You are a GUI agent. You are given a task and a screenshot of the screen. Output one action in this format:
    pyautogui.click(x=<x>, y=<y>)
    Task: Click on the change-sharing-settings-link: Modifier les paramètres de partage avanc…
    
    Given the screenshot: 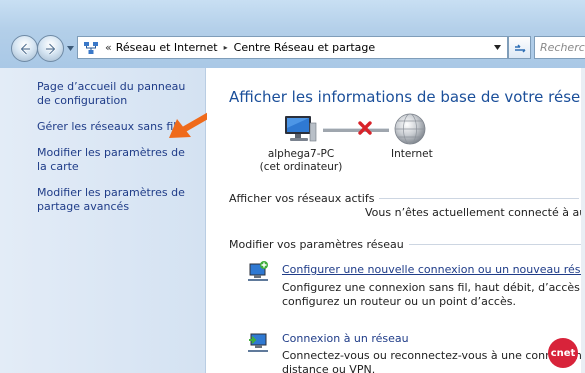 What is the action you would take?
    pyautogui.click(x=116, y=200)
    